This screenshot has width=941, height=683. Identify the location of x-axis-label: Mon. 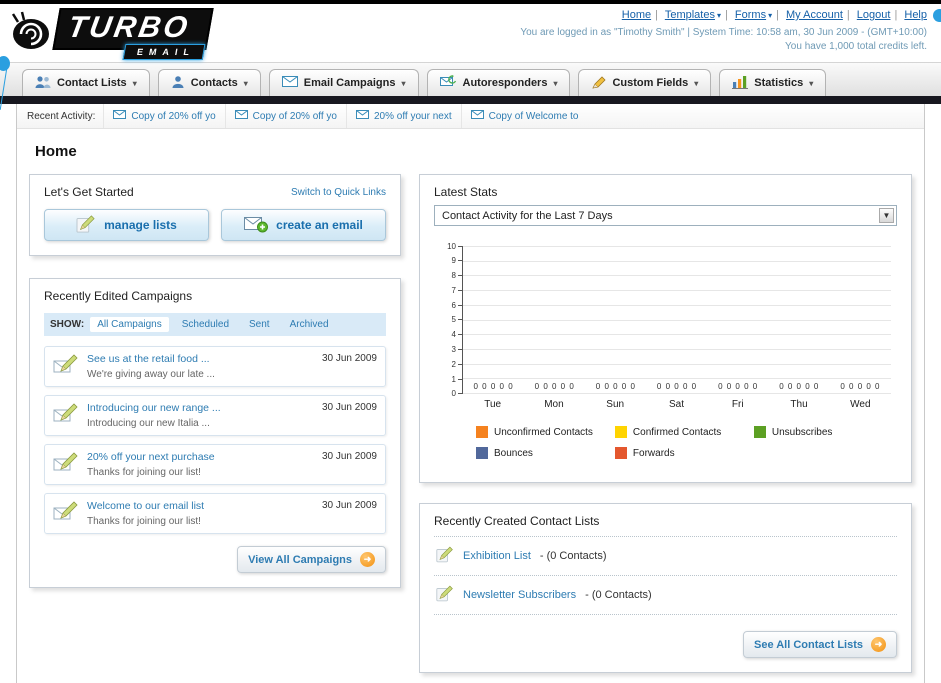
(554, 404).